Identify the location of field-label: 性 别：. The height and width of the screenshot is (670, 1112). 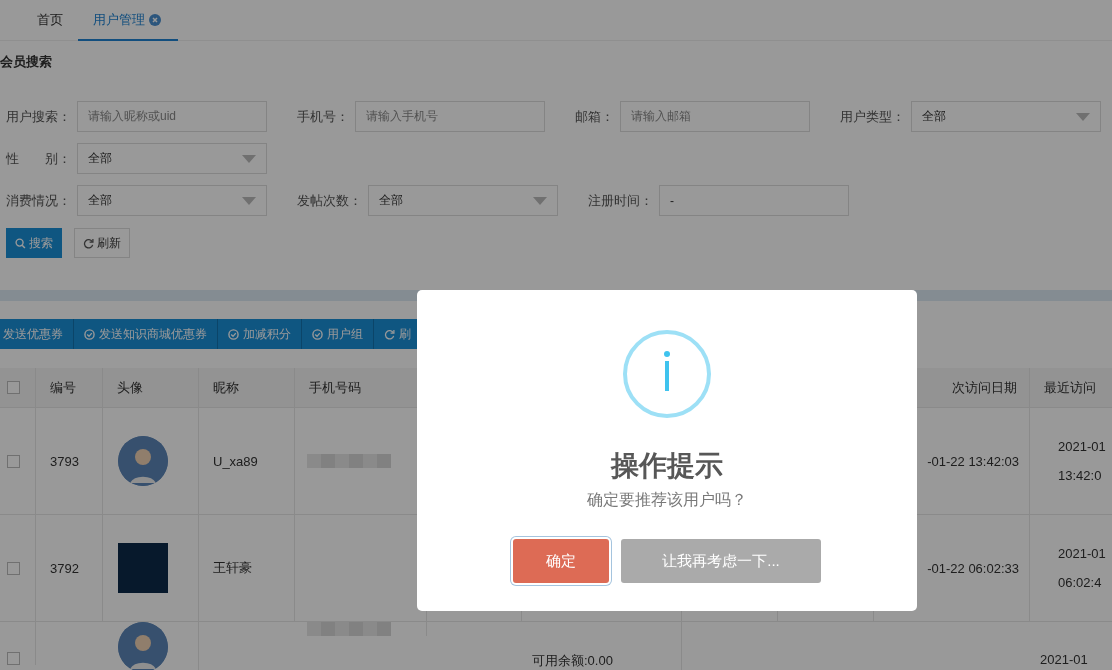
(39, 158).